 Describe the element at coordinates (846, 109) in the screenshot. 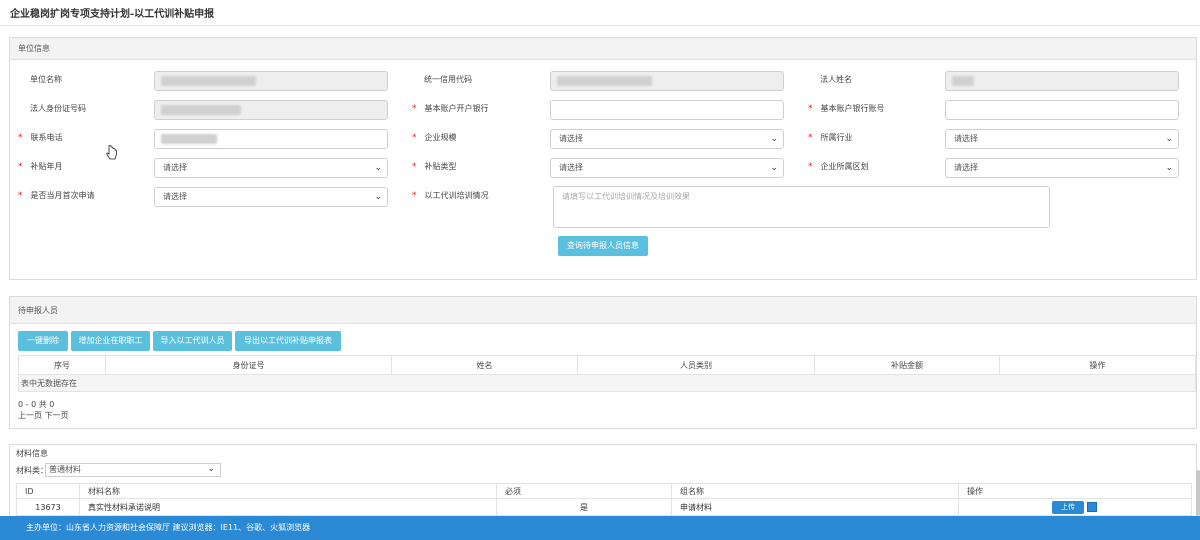

I see `account-label: * 基本账户银行账号` at that location.